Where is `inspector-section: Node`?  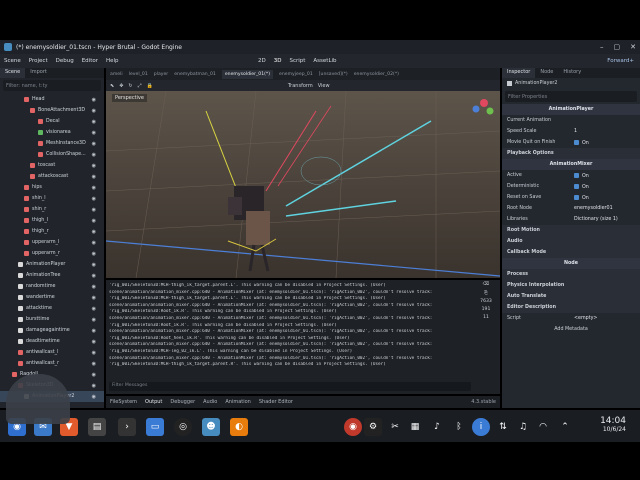
inspector-section: Node is located at coordinates (571, 263).